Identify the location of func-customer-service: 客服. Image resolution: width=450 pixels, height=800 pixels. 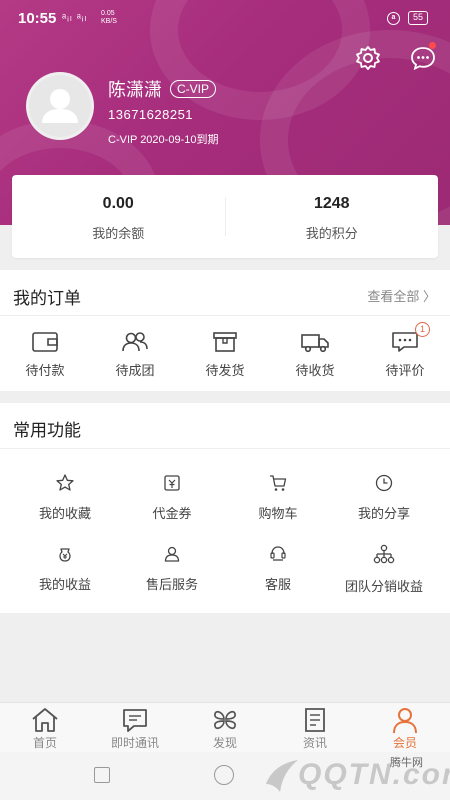
(278, 568).